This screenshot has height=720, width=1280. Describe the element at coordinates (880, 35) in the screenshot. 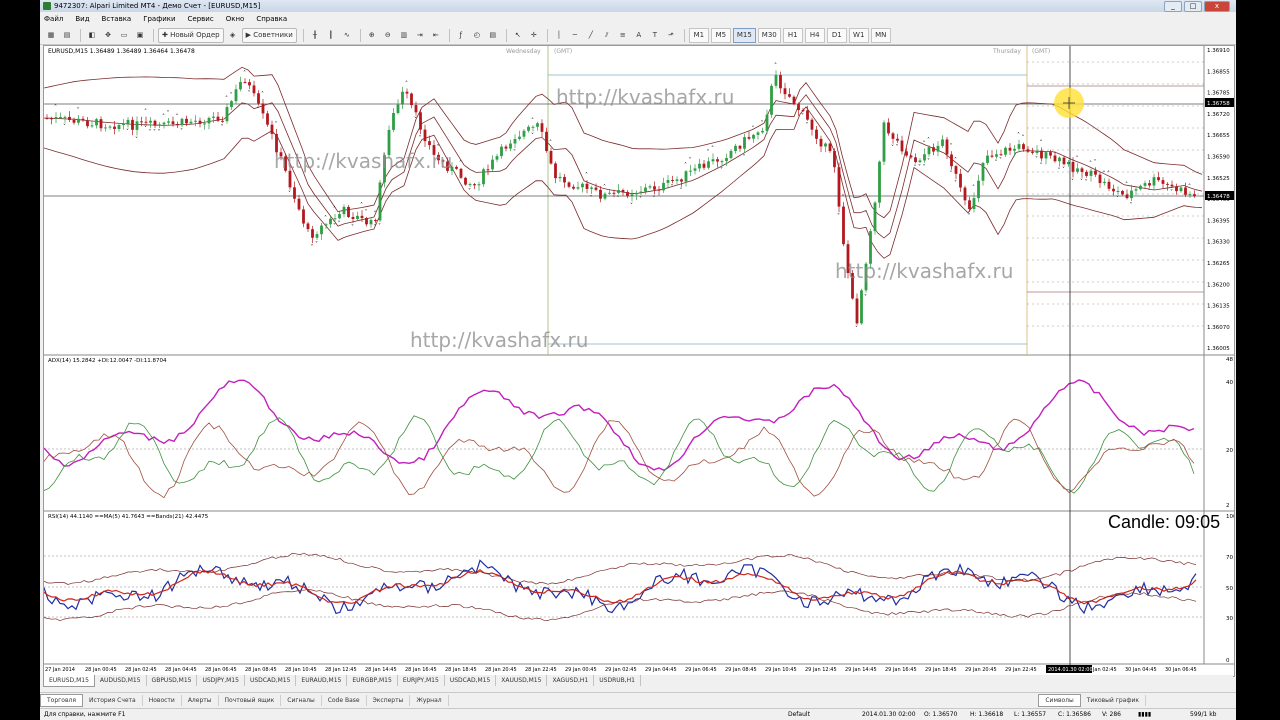

I see `tf-mn: MN` at that location.